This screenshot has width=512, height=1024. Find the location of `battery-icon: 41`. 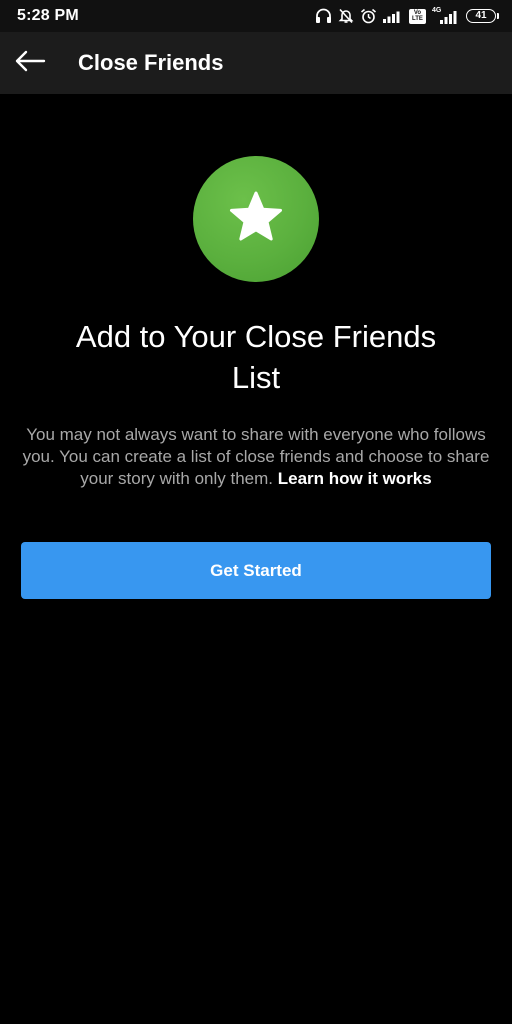

battery-icon: 41 is located at coordinates (482, 16).